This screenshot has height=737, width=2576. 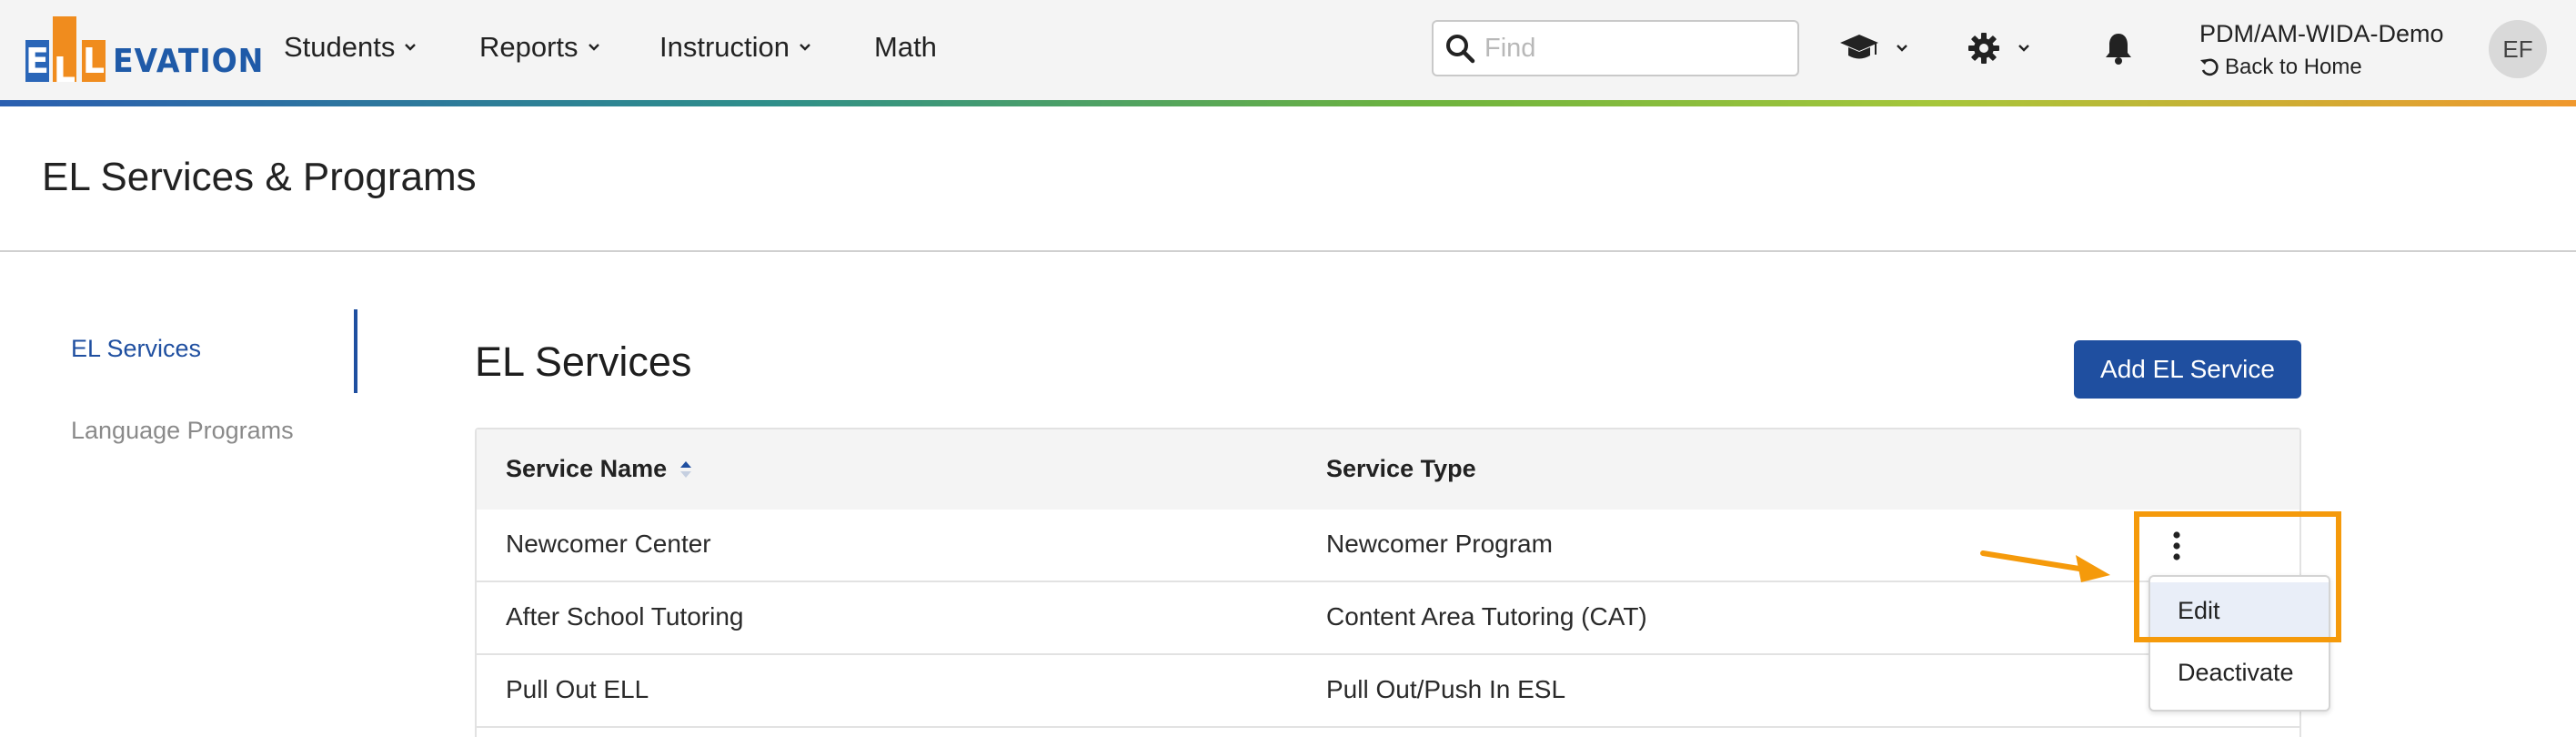 I want to click on back-to-home-link: Back to Home, so click(x=2280, y=67).